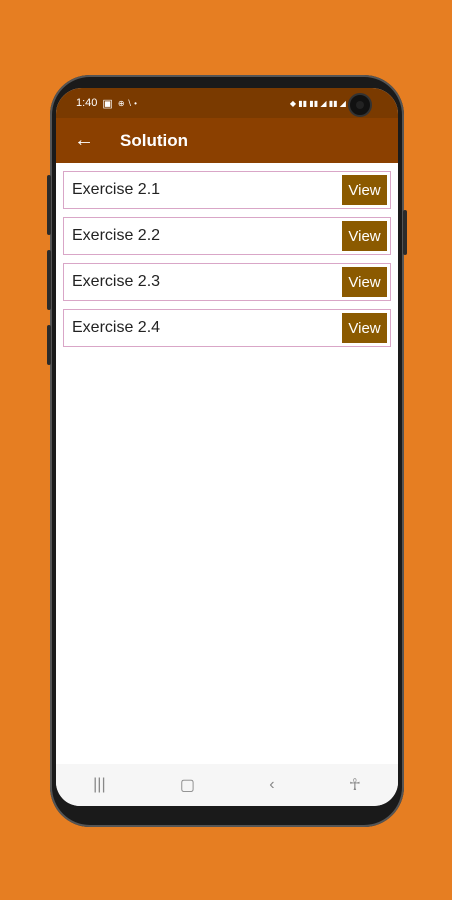  Describe the element at coordinates (116, 327) in the screenshot. I see `exercise-label: Exercise 2.4` at that location.